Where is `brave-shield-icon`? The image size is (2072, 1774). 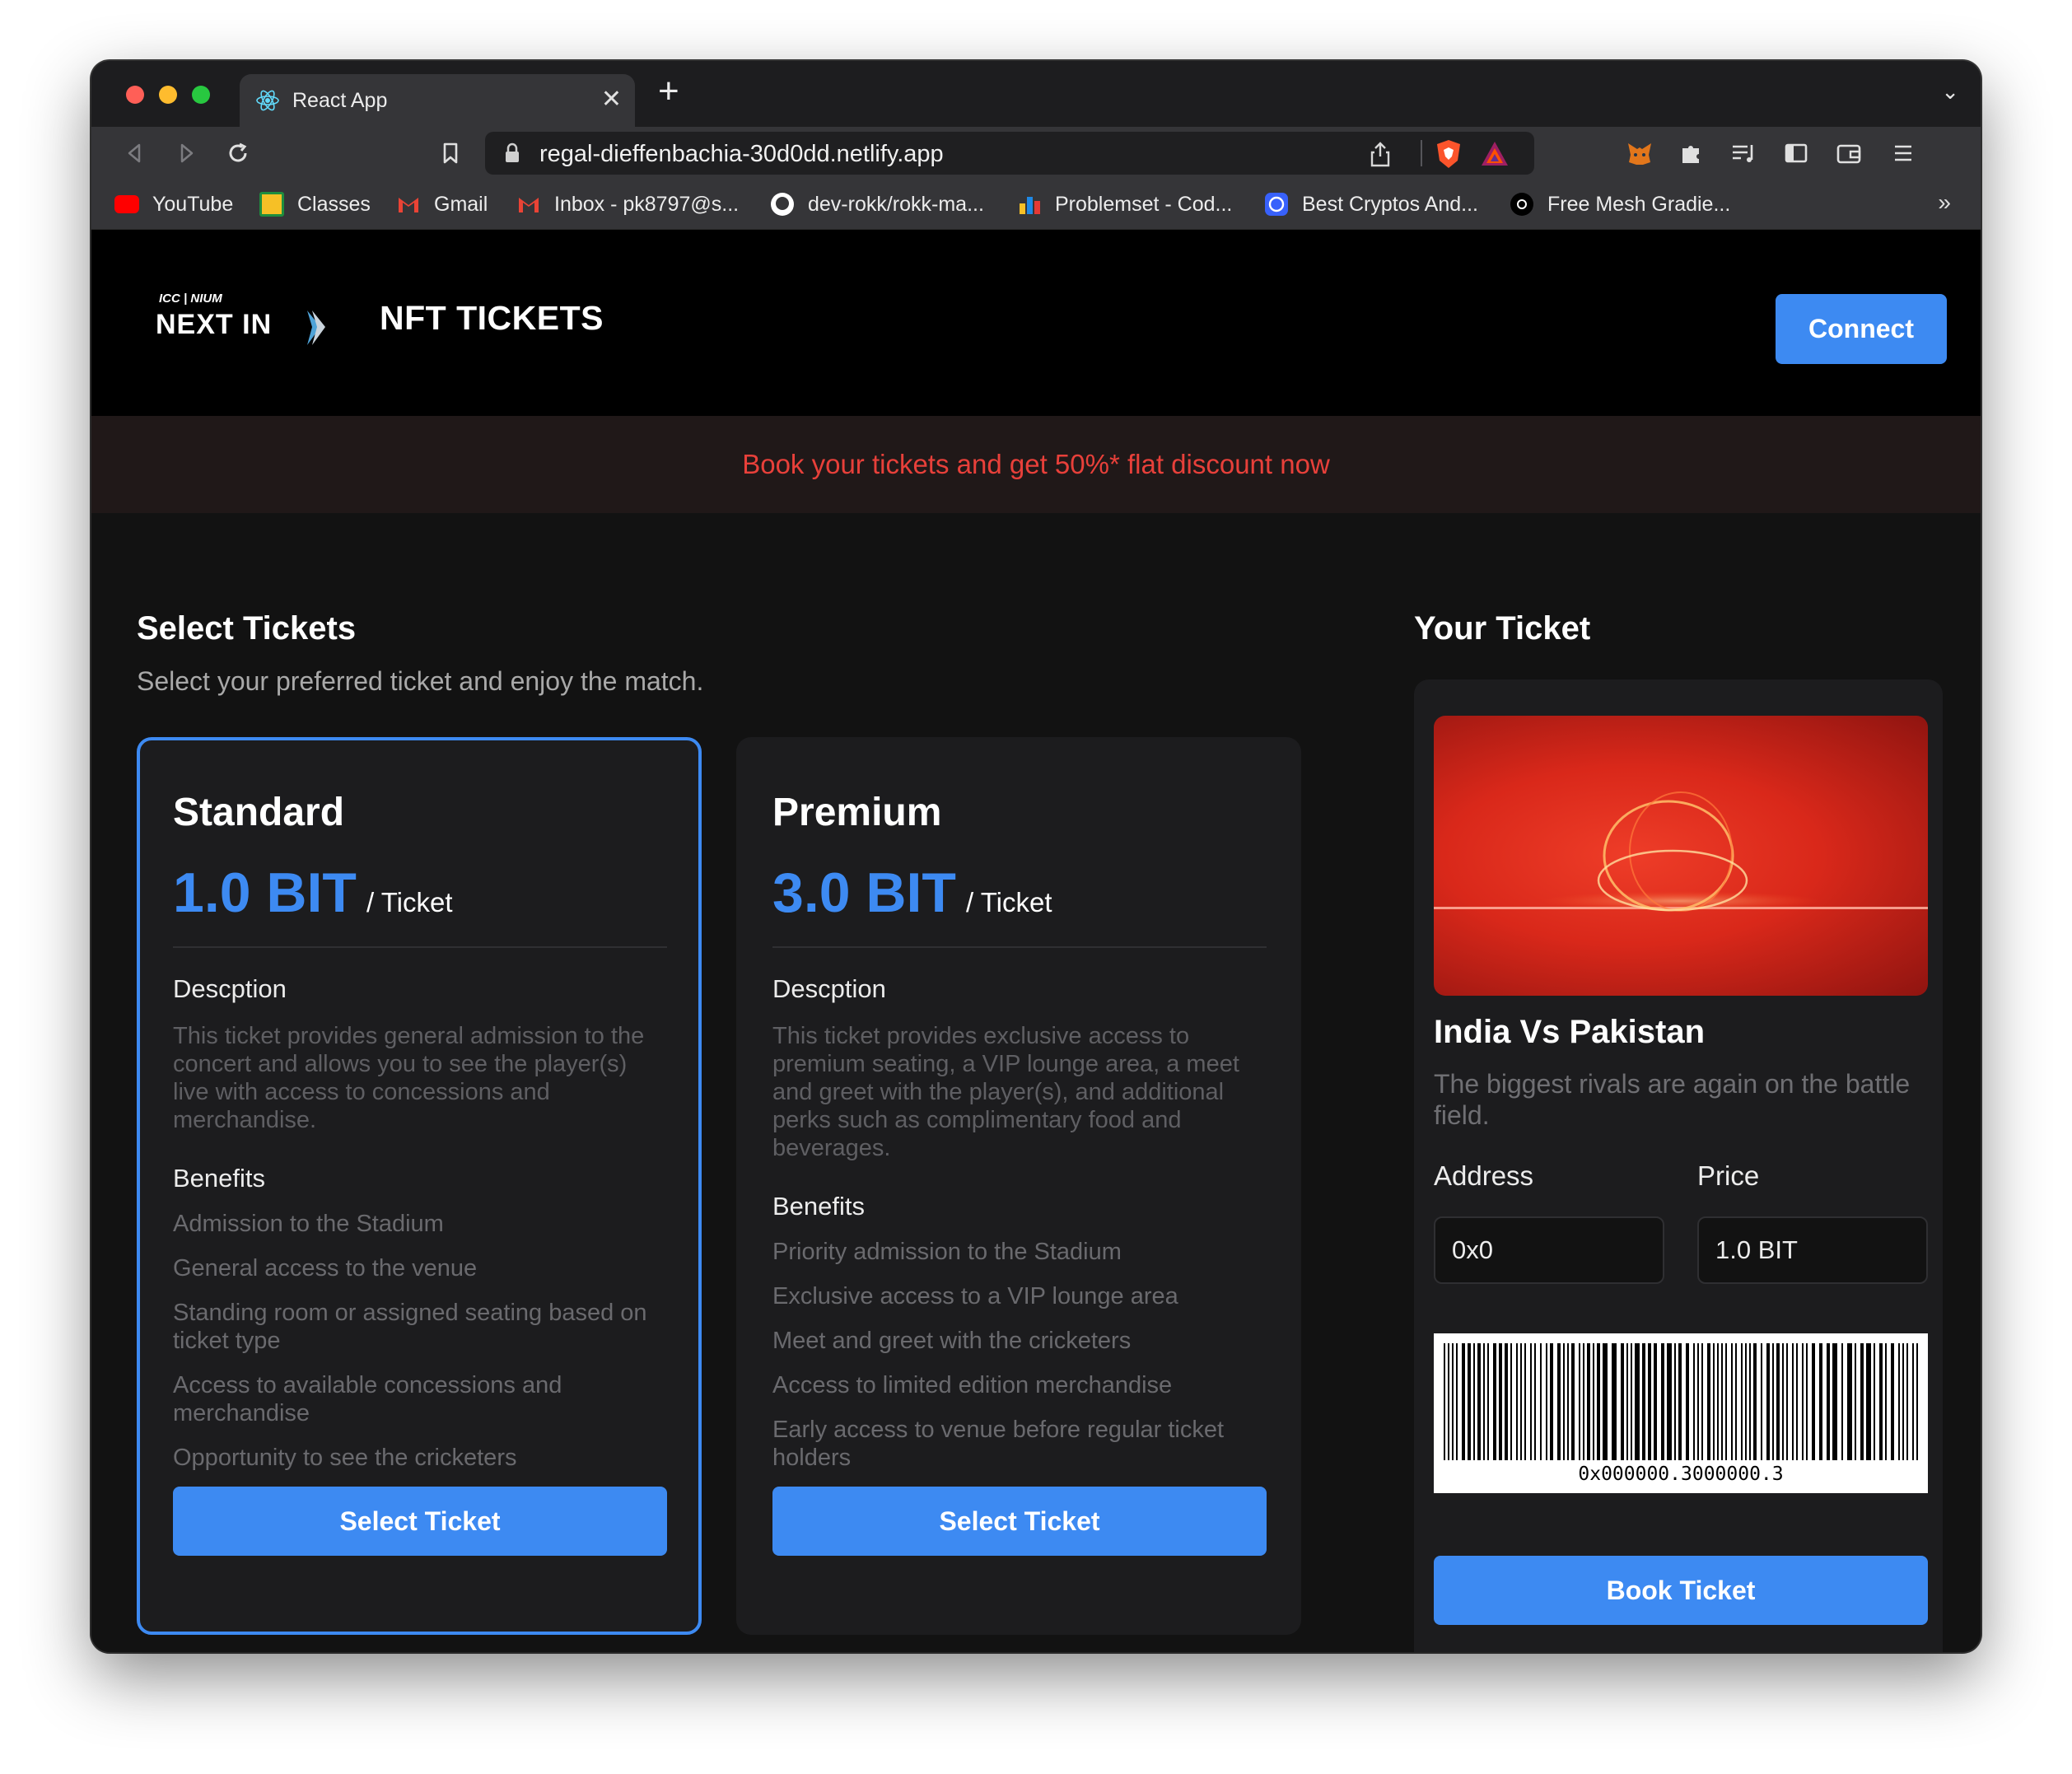
brave-shield-icon is located at coordinates (1448, 154).